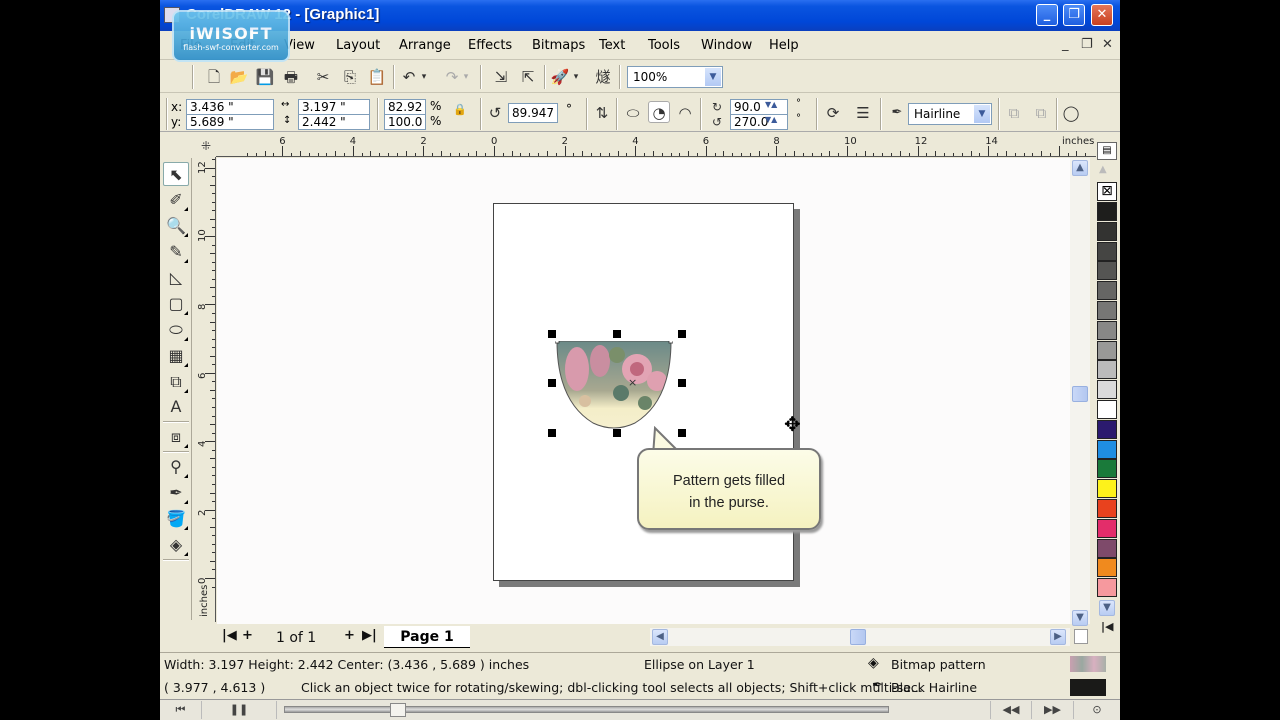 The image size is (1280, 720). Describe the element at coordinates (1053, 710) in the screenshot. I see `player-forward-button: ▶▶` at that location.